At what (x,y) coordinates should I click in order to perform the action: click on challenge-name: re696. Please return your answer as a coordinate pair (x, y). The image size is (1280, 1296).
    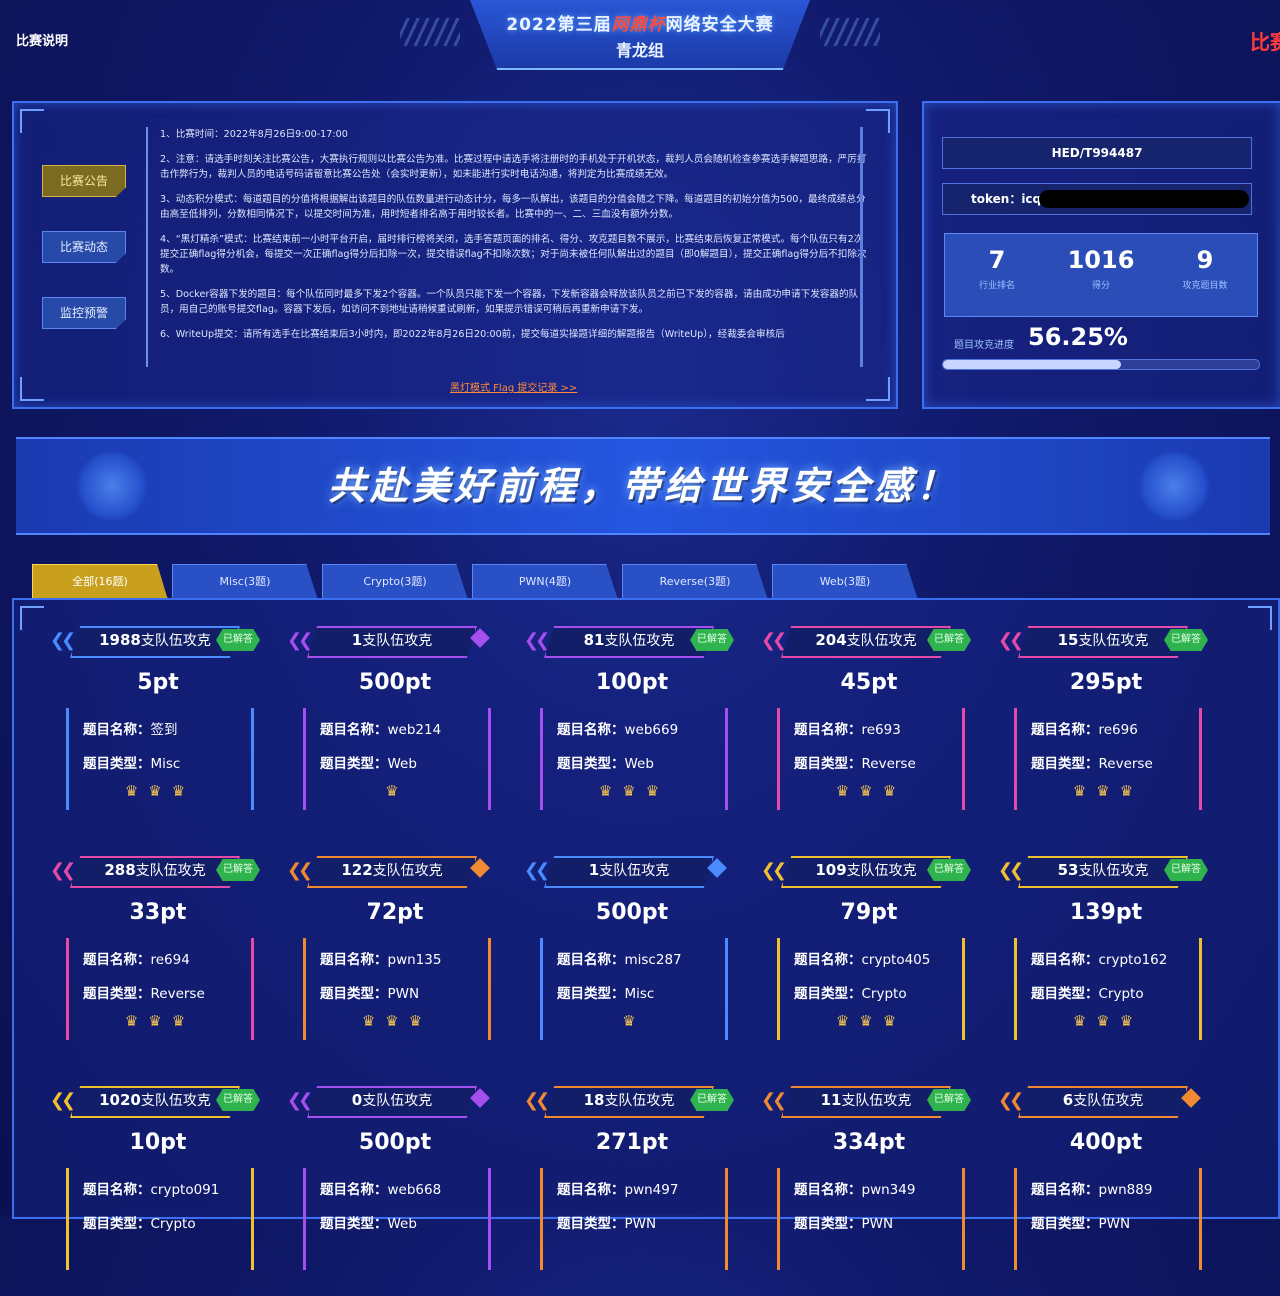
    Looking at the image, I should click on (1118, 730).